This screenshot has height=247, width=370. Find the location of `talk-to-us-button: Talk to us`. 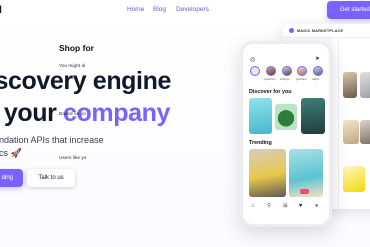

talk-to-us-button: Talk to us is located at coordinates (51, 178).